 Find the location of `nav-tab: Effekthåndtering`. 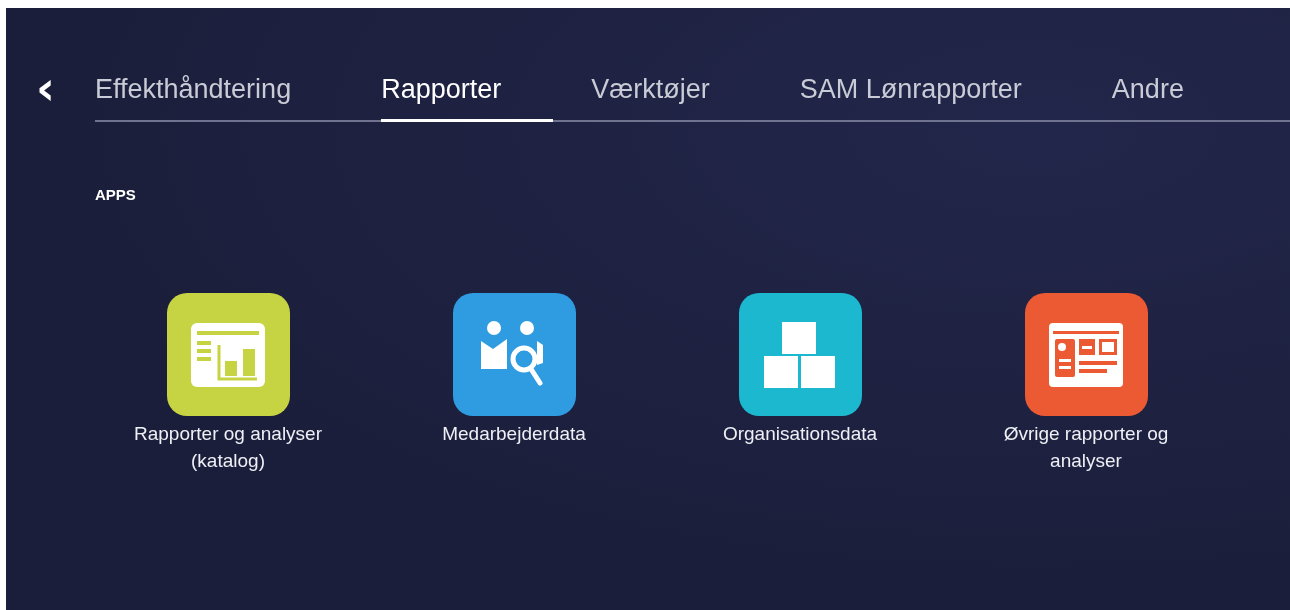

nav-tab: Effekthåndtering is located at coordinates (219, 95).